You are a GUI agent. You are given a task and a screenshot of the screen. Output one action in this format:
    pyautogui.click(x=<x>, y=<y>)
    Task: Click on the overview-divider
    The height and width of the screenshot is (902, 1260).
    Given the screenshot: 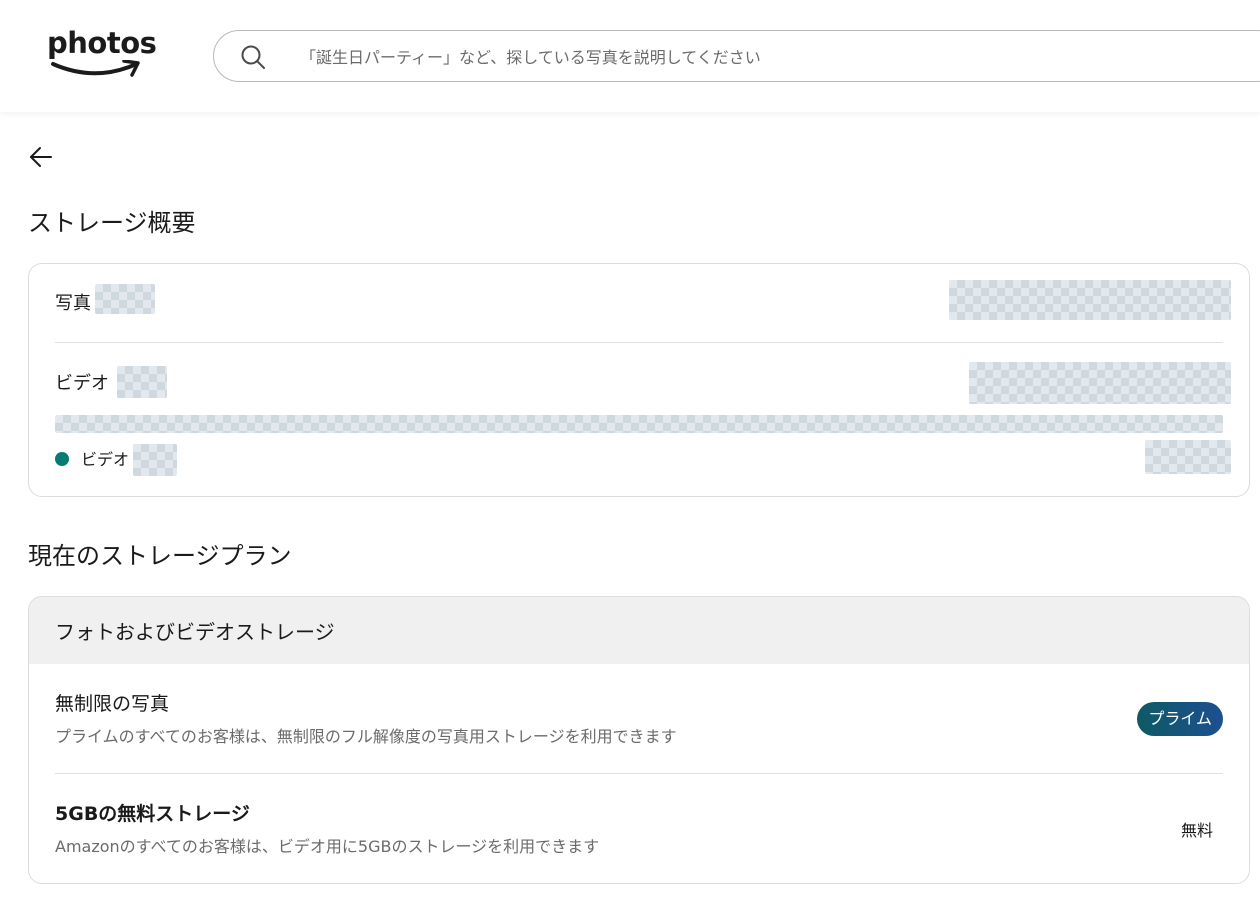 What is the action you would take?
    pyautogui.click(x=639, y=342)
    